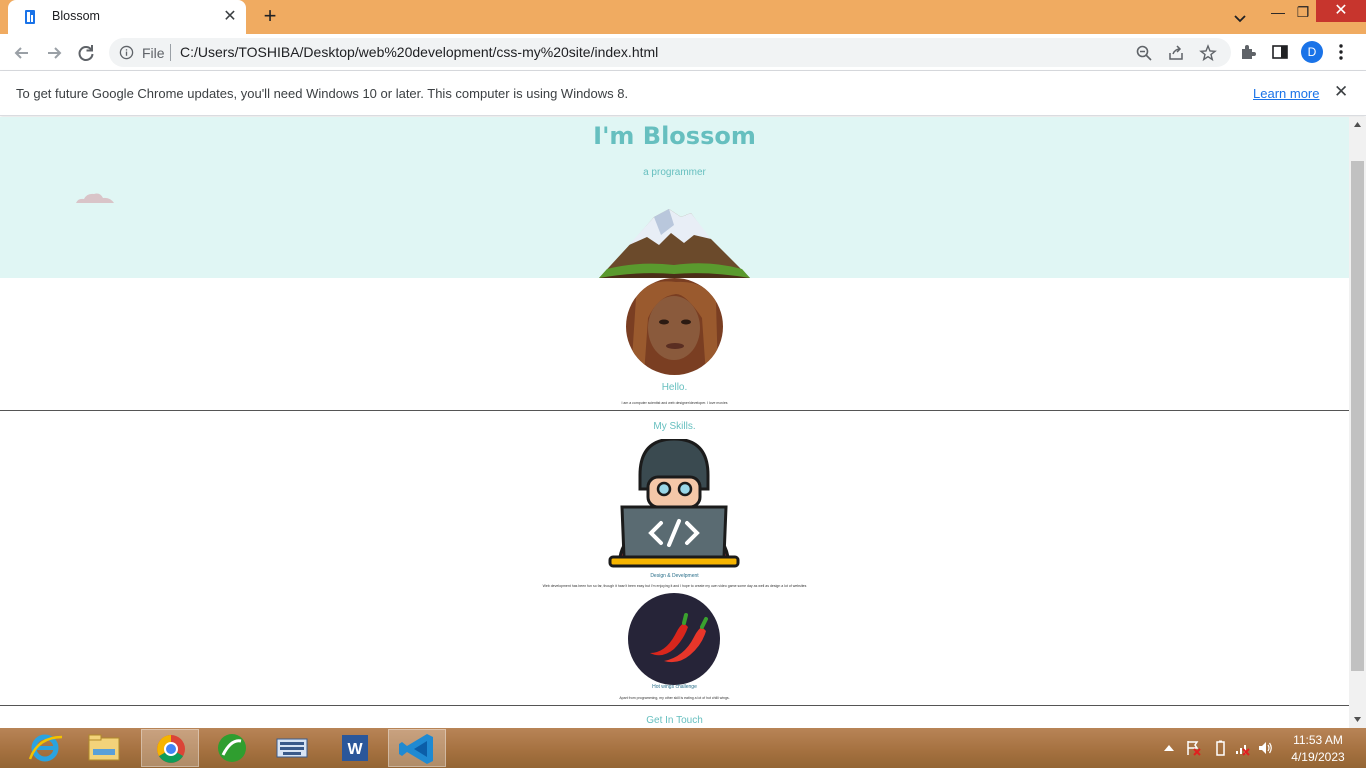 The height and width of the screenshot is (768, 1366). Describe the element at coordinates (1357, 416) in the screenshot. I see `scroll-thumb` at that location.